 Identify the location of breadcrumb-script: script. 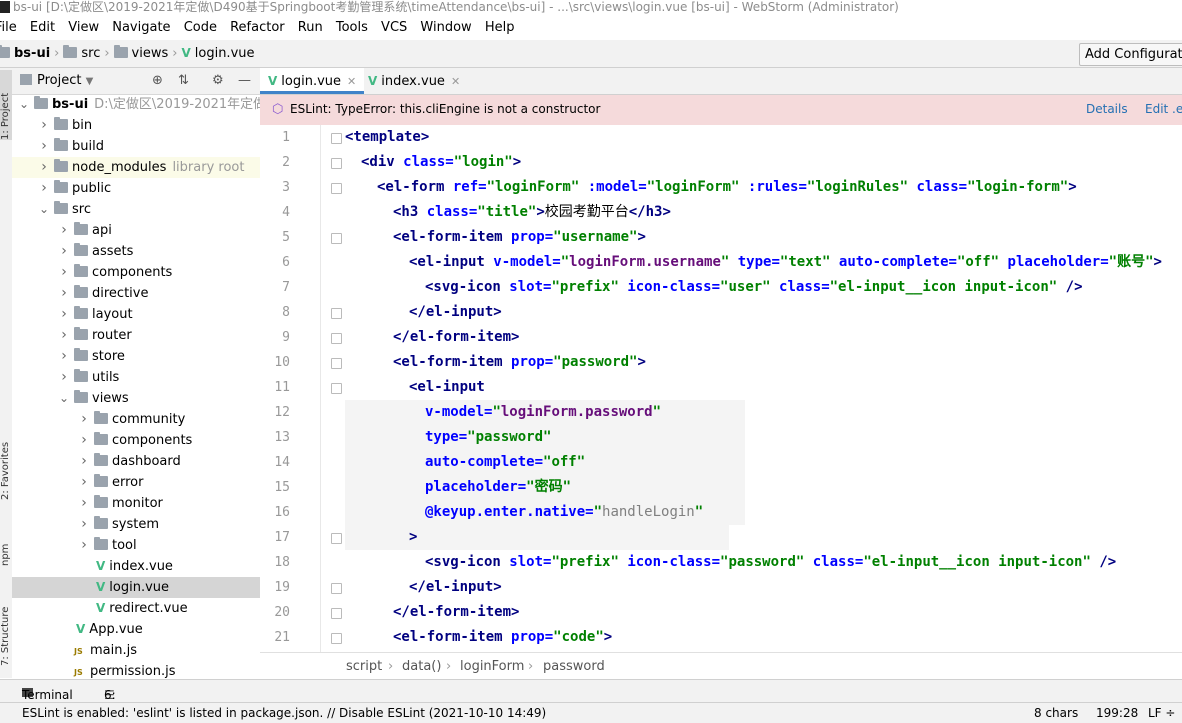
(364, 666).